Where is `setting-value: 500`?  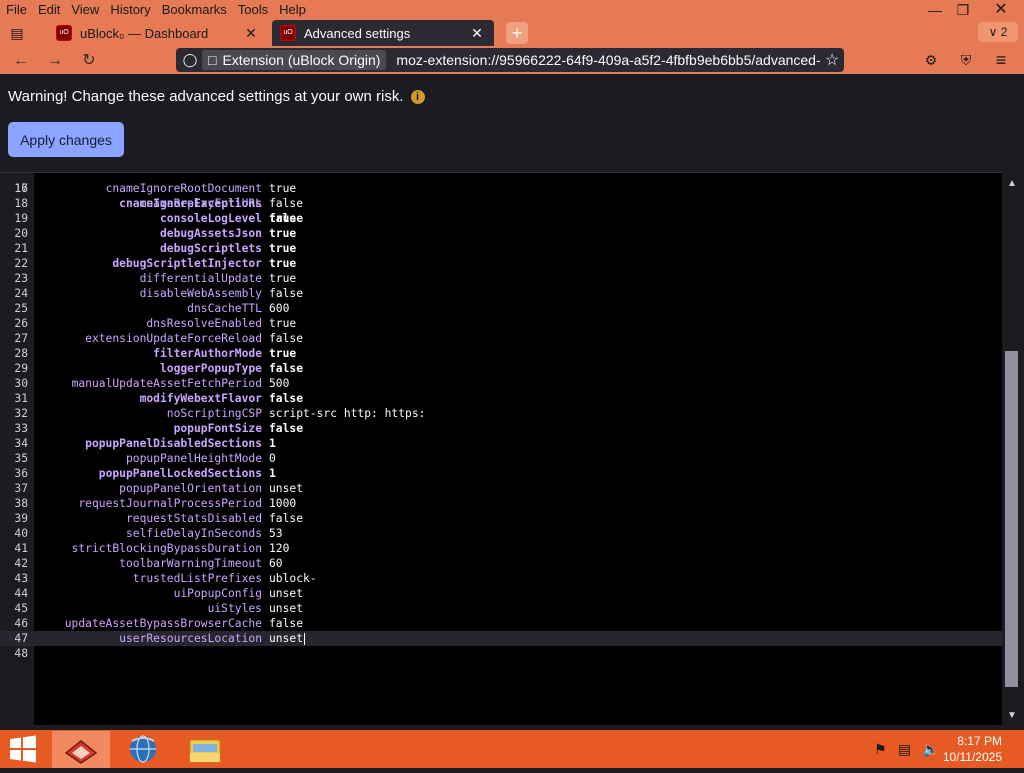
setting-value: 500 is located at coordinates (279, 383).